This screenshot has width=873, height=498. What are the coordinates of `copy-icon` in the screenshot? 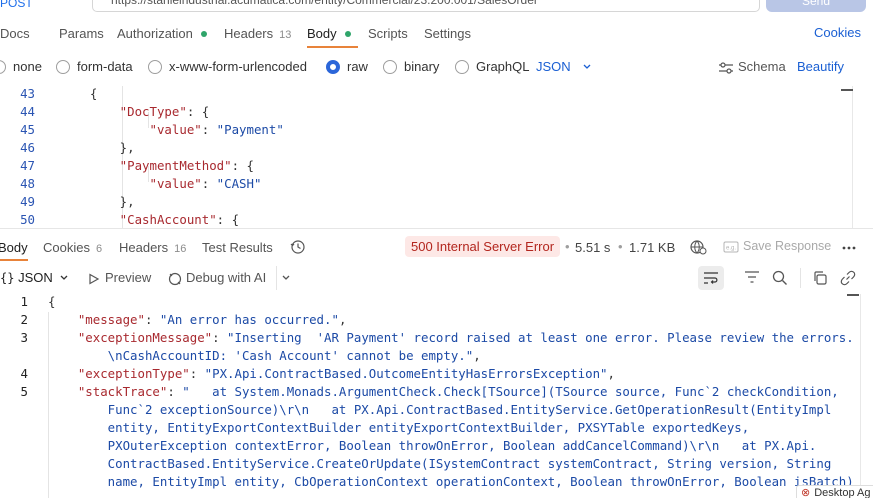 It's located at (820, 278).